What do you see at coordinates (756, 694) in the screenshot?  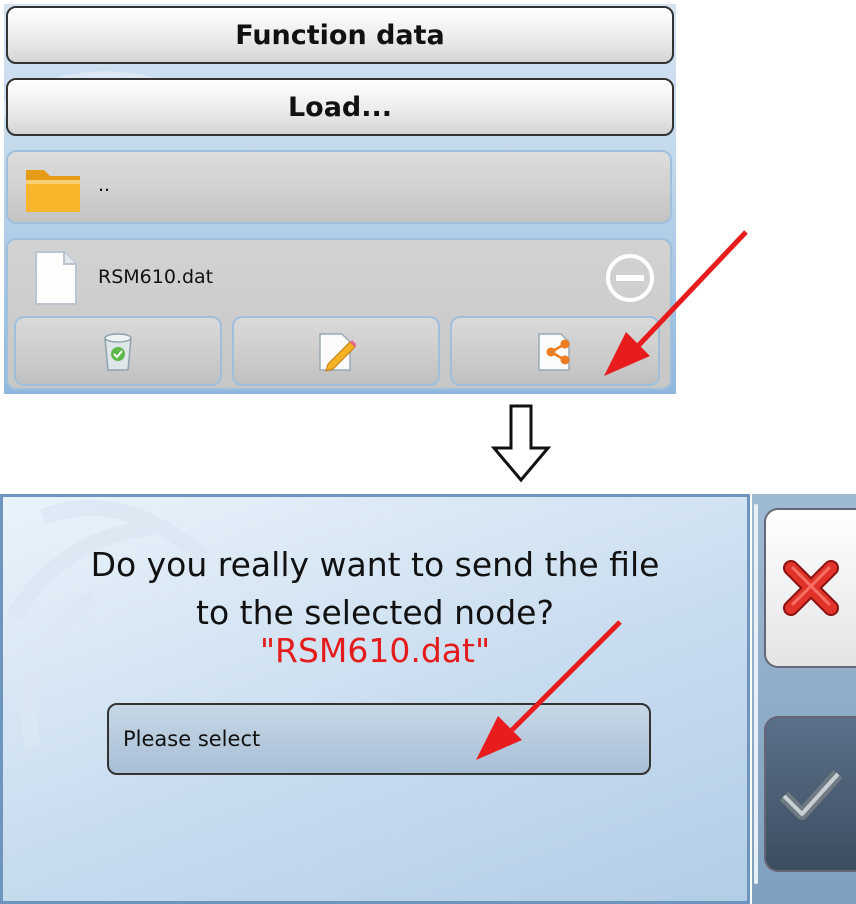 I see `scrollbar-track` at bounding box center [756, 694].